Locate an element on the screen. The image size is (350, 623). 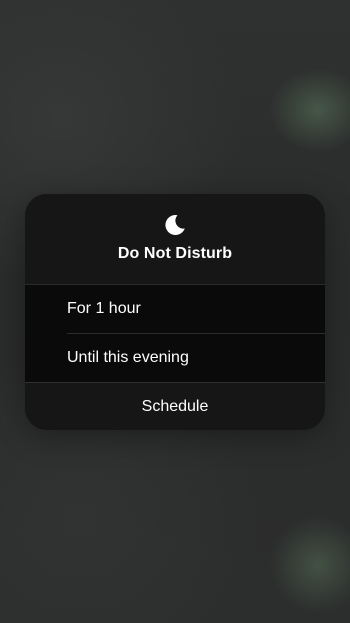
option-label: Until this evening is located at coordinates (128, 357).